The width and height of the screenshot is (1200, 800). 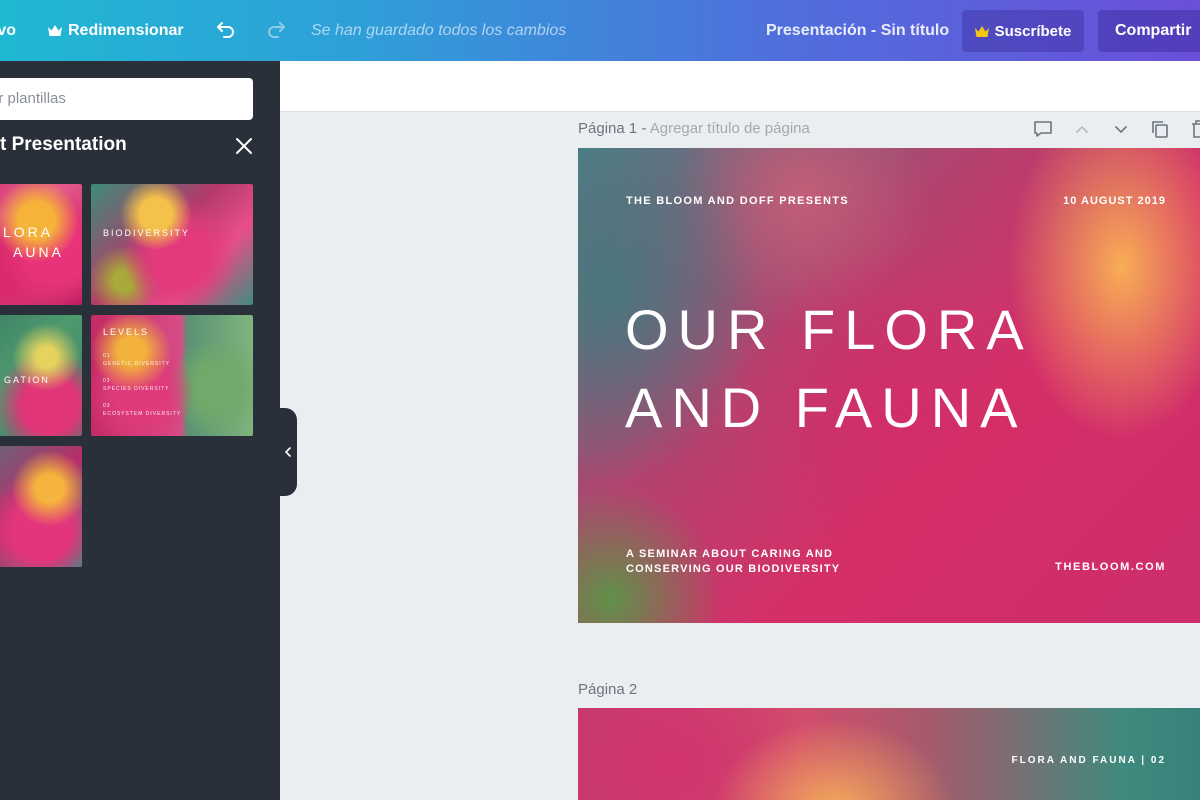 I want to click on thumbnail-item: GENETIC DIVERSITY, so click(x=137, y=364).